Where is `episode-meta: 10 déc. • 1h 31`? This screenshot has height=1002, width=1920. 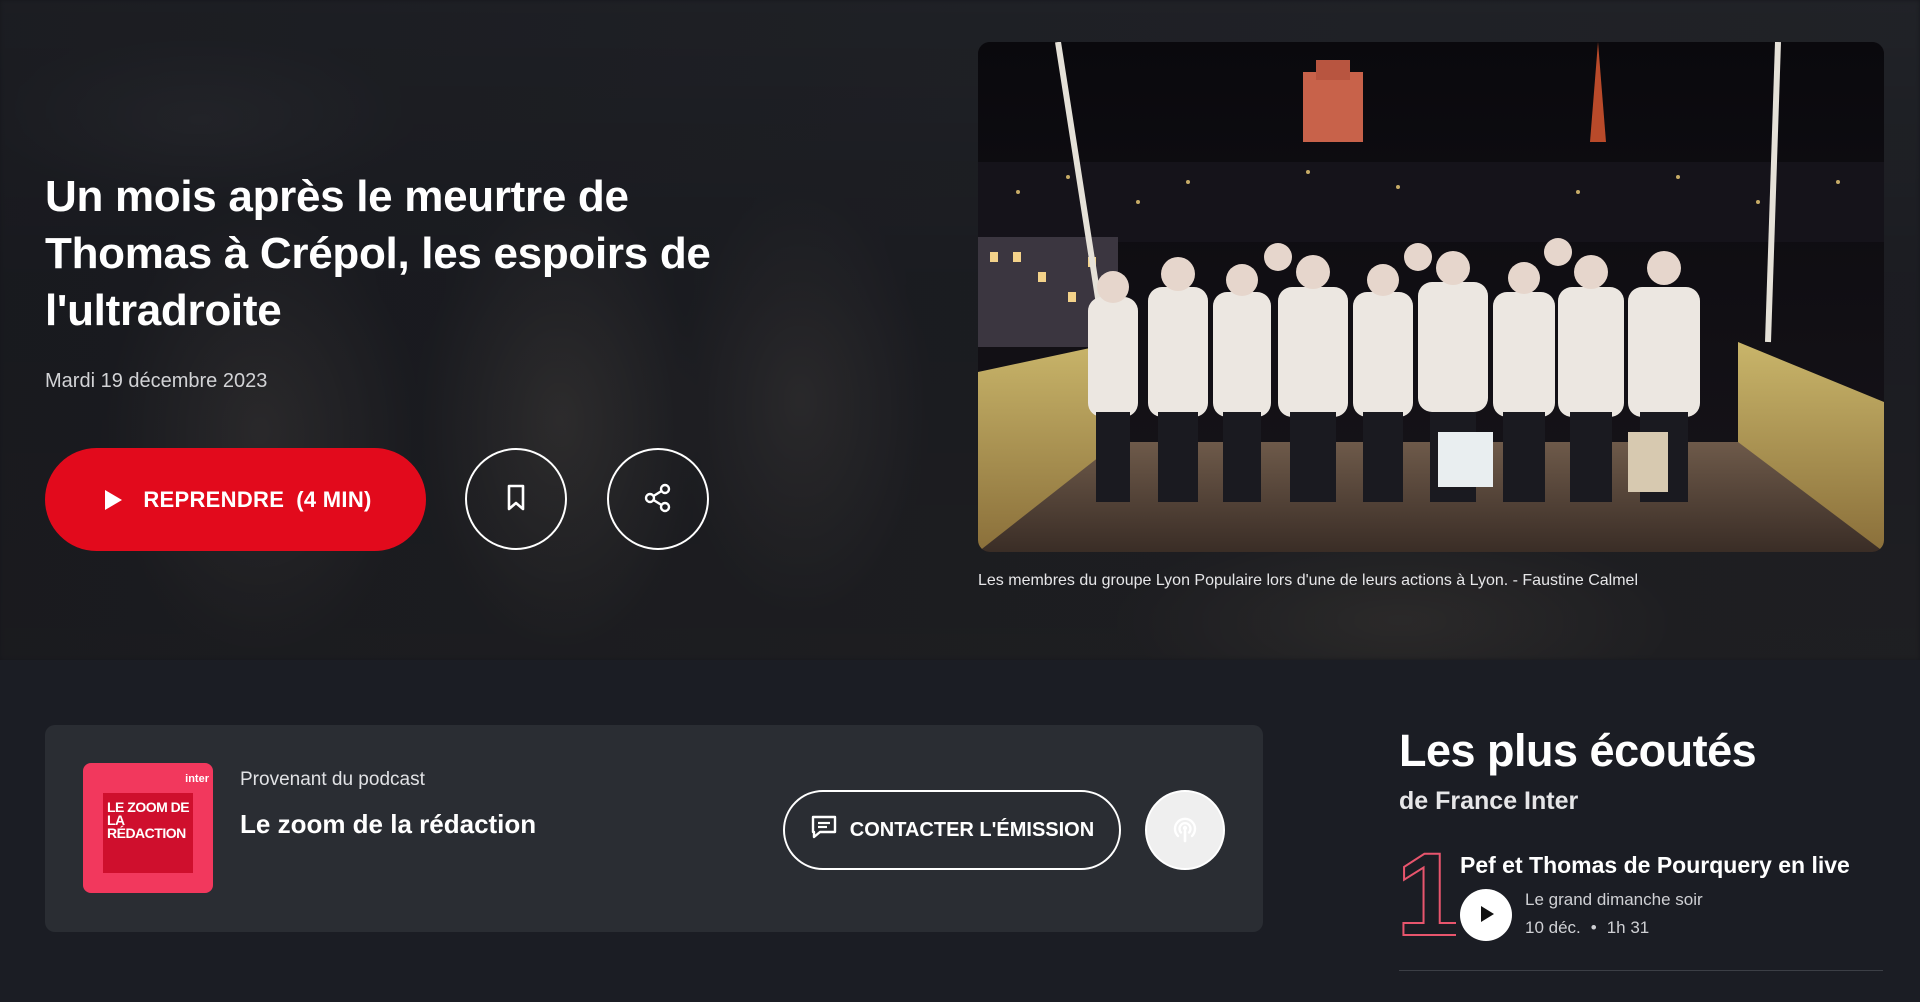
episode-meta: 10 déc. • 1h 31 is located at coordinates (1587, 928).